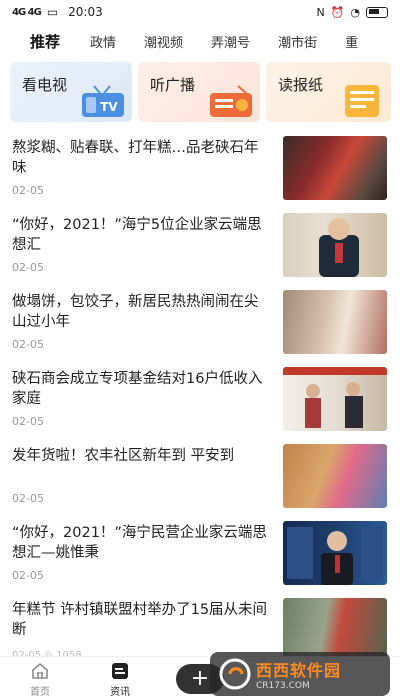 The height and width of the screenshot is (700, 400). I want to click on tv-icon: TV, so click(103, 101).